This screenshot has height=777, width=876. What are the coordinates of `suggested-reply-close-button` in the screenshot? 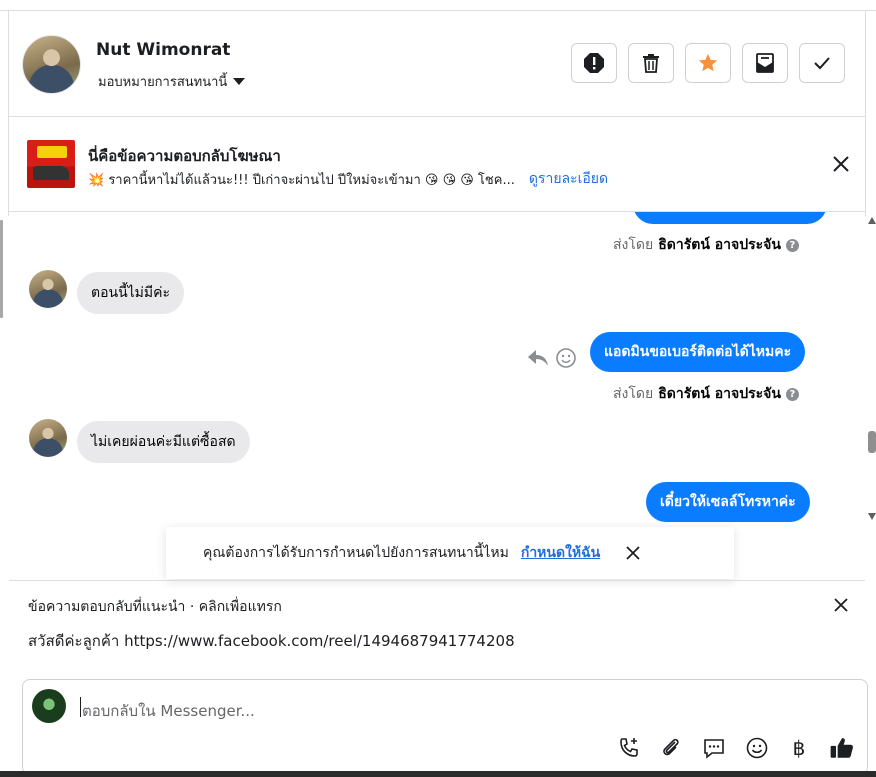 It's located at (841, 605).